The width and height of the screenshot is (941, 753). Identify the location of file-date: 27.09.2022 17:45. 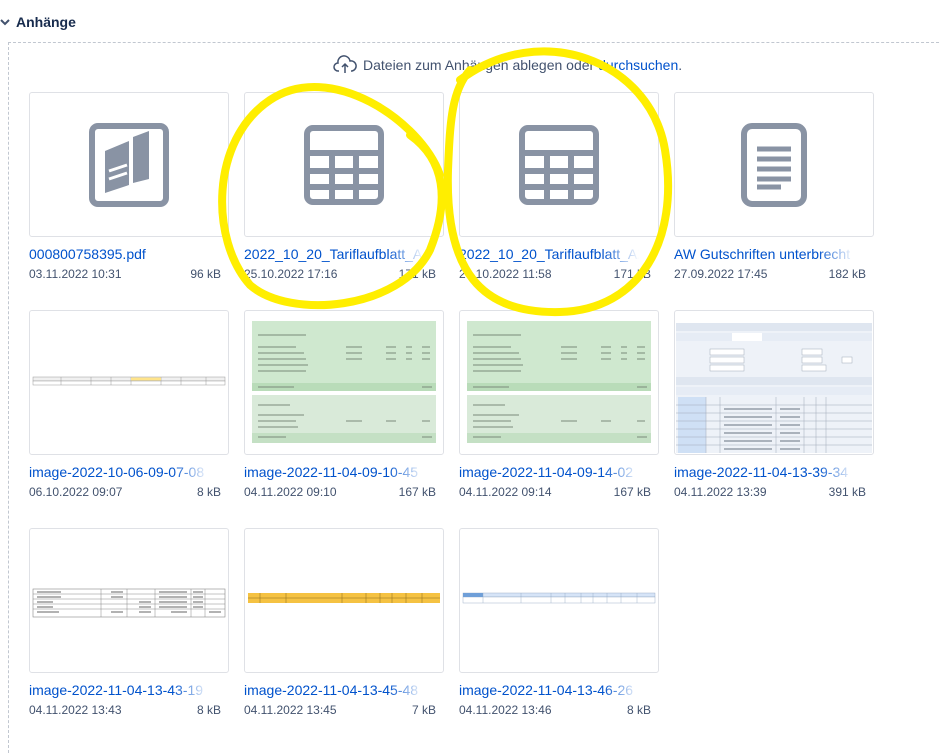
(721, 274).